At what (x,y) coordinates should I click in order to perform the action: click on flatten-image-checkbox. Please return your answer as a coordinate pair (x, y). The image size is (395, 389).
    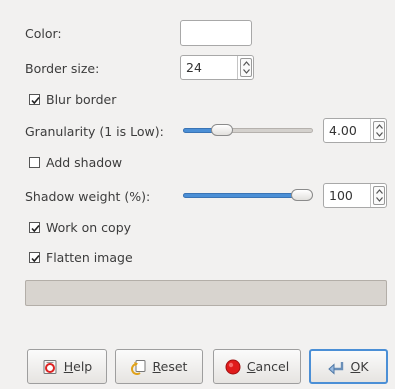
    Looking at the image, I should click on (34, 257).